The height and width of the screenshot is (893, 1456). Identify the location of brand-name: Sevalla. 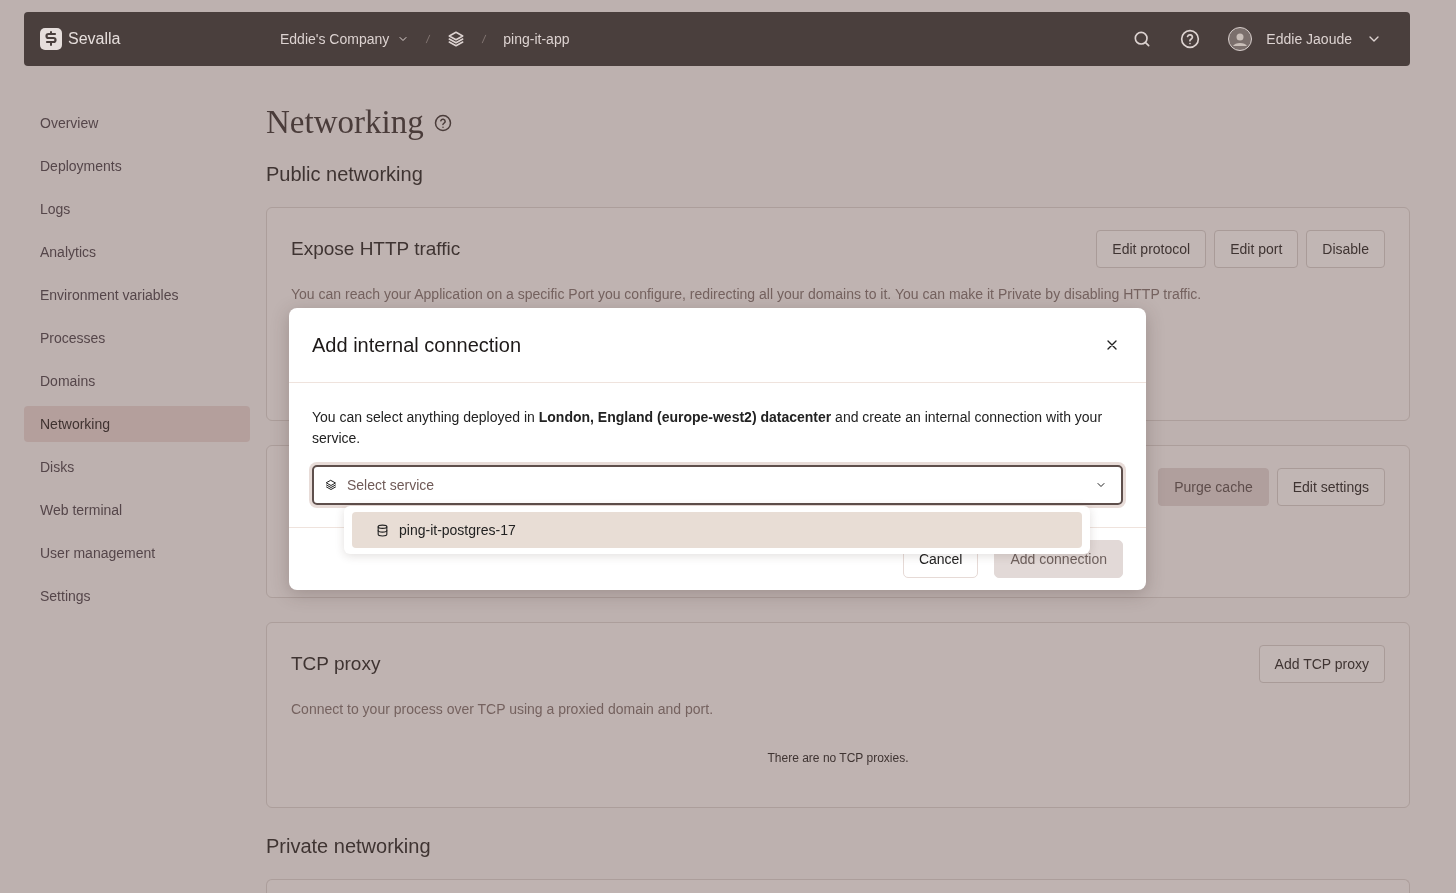
(94, 39).